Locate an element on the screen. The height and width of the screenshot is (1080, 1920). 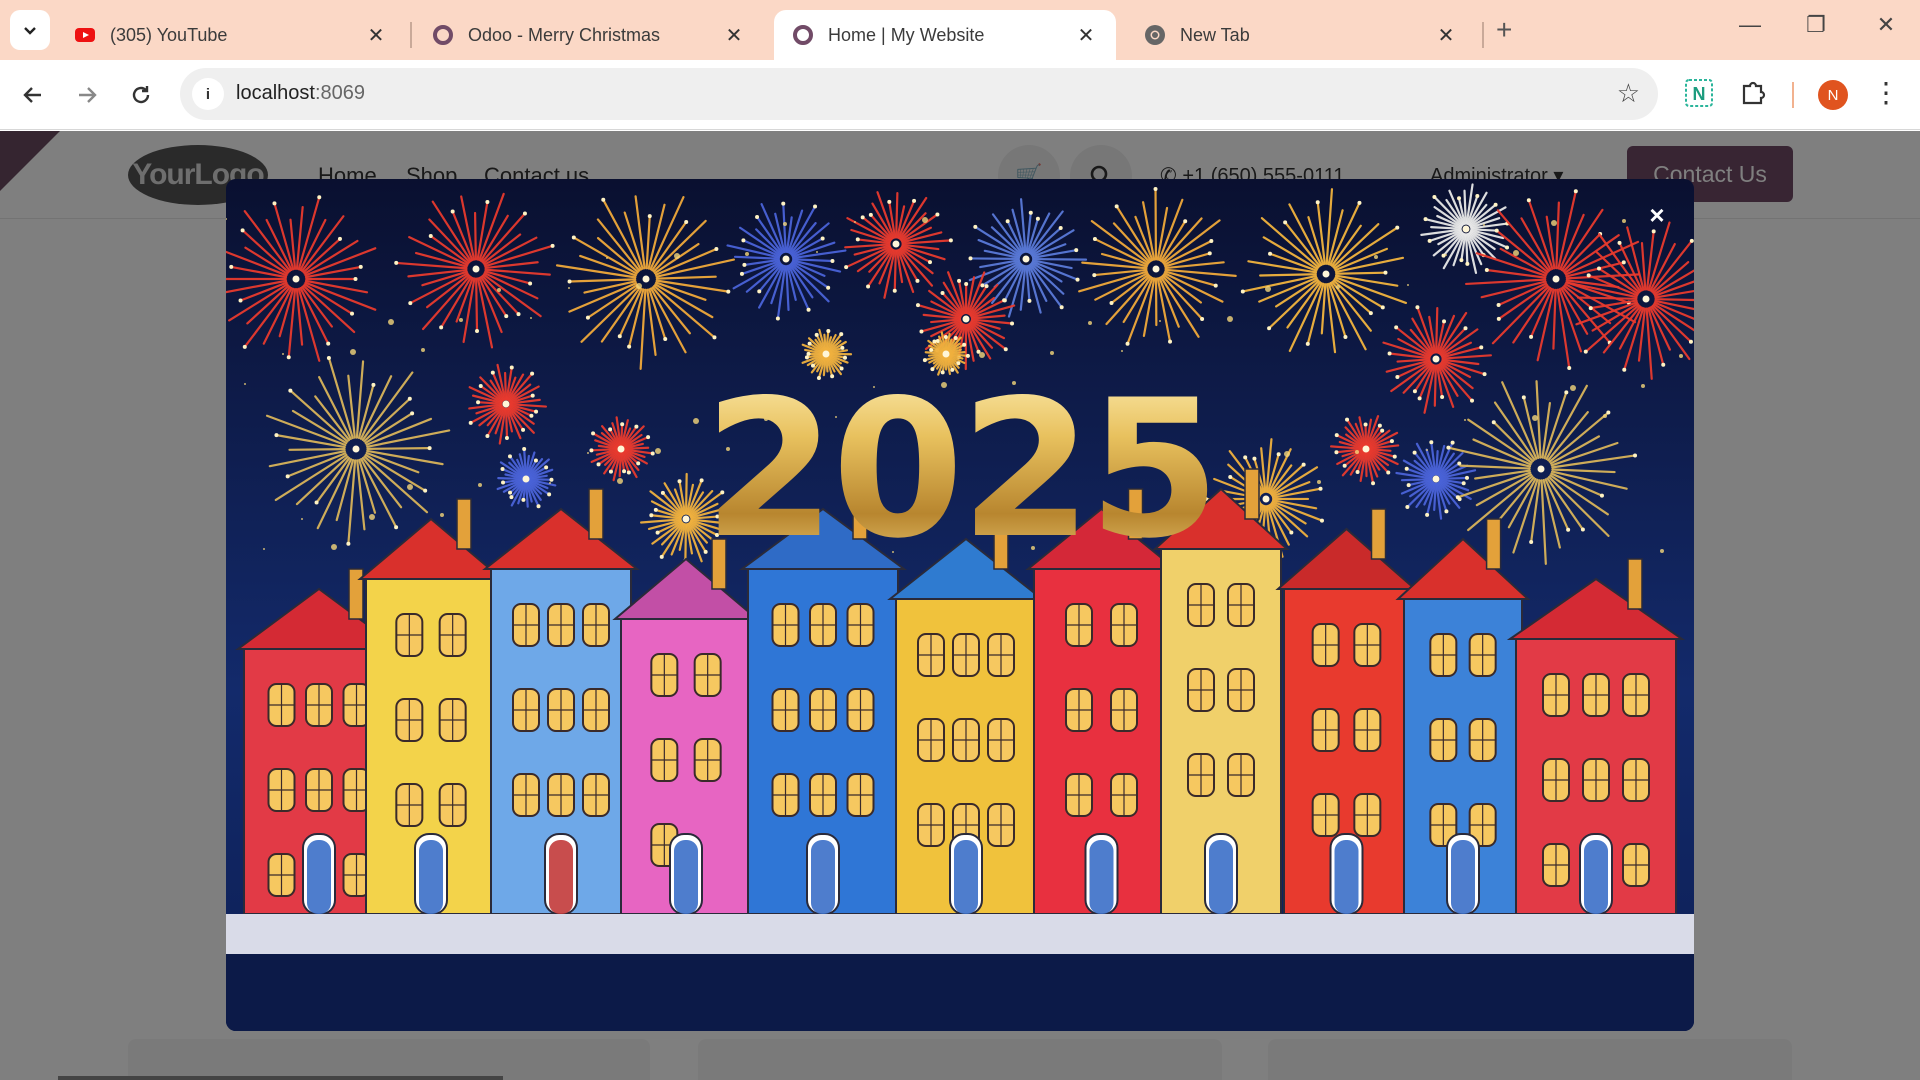
tab-youtube: (305) YouTube ✕ is located at coordinates (231, 35).